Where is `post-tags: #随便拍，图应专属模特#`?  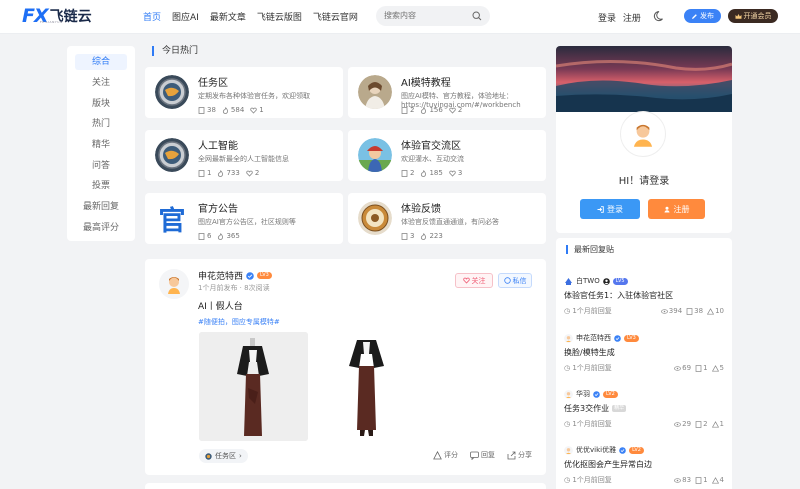 post-tags: #随便拍，图应专属模特# is located at coordinates (239, 322).